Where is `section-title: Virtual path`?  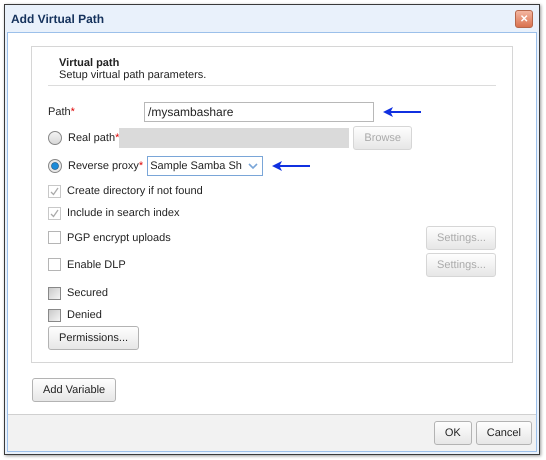
section-title: Virtual path is located at coordinates (89, 63).